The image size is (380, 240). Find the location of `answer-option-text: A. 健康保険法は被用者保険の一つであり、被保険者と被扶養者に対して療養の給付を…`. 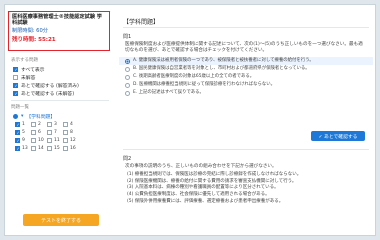

answer-option-text: A. 健康保険法は被用者保険の一つであり、被保険者と被扶養者に対して療養の給付を… is located at coordinates (223, 61).